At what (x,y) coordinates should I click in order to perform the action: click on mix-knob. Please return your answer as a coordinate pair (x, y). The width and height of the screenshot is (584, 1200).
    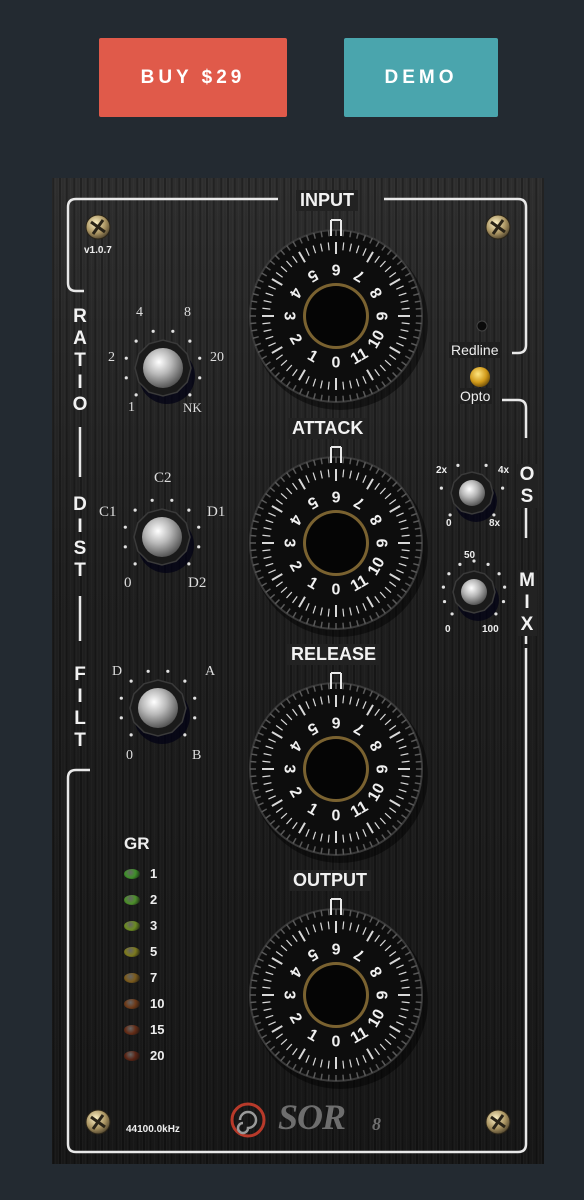
    Looking at the image, I should click on (474, 590).